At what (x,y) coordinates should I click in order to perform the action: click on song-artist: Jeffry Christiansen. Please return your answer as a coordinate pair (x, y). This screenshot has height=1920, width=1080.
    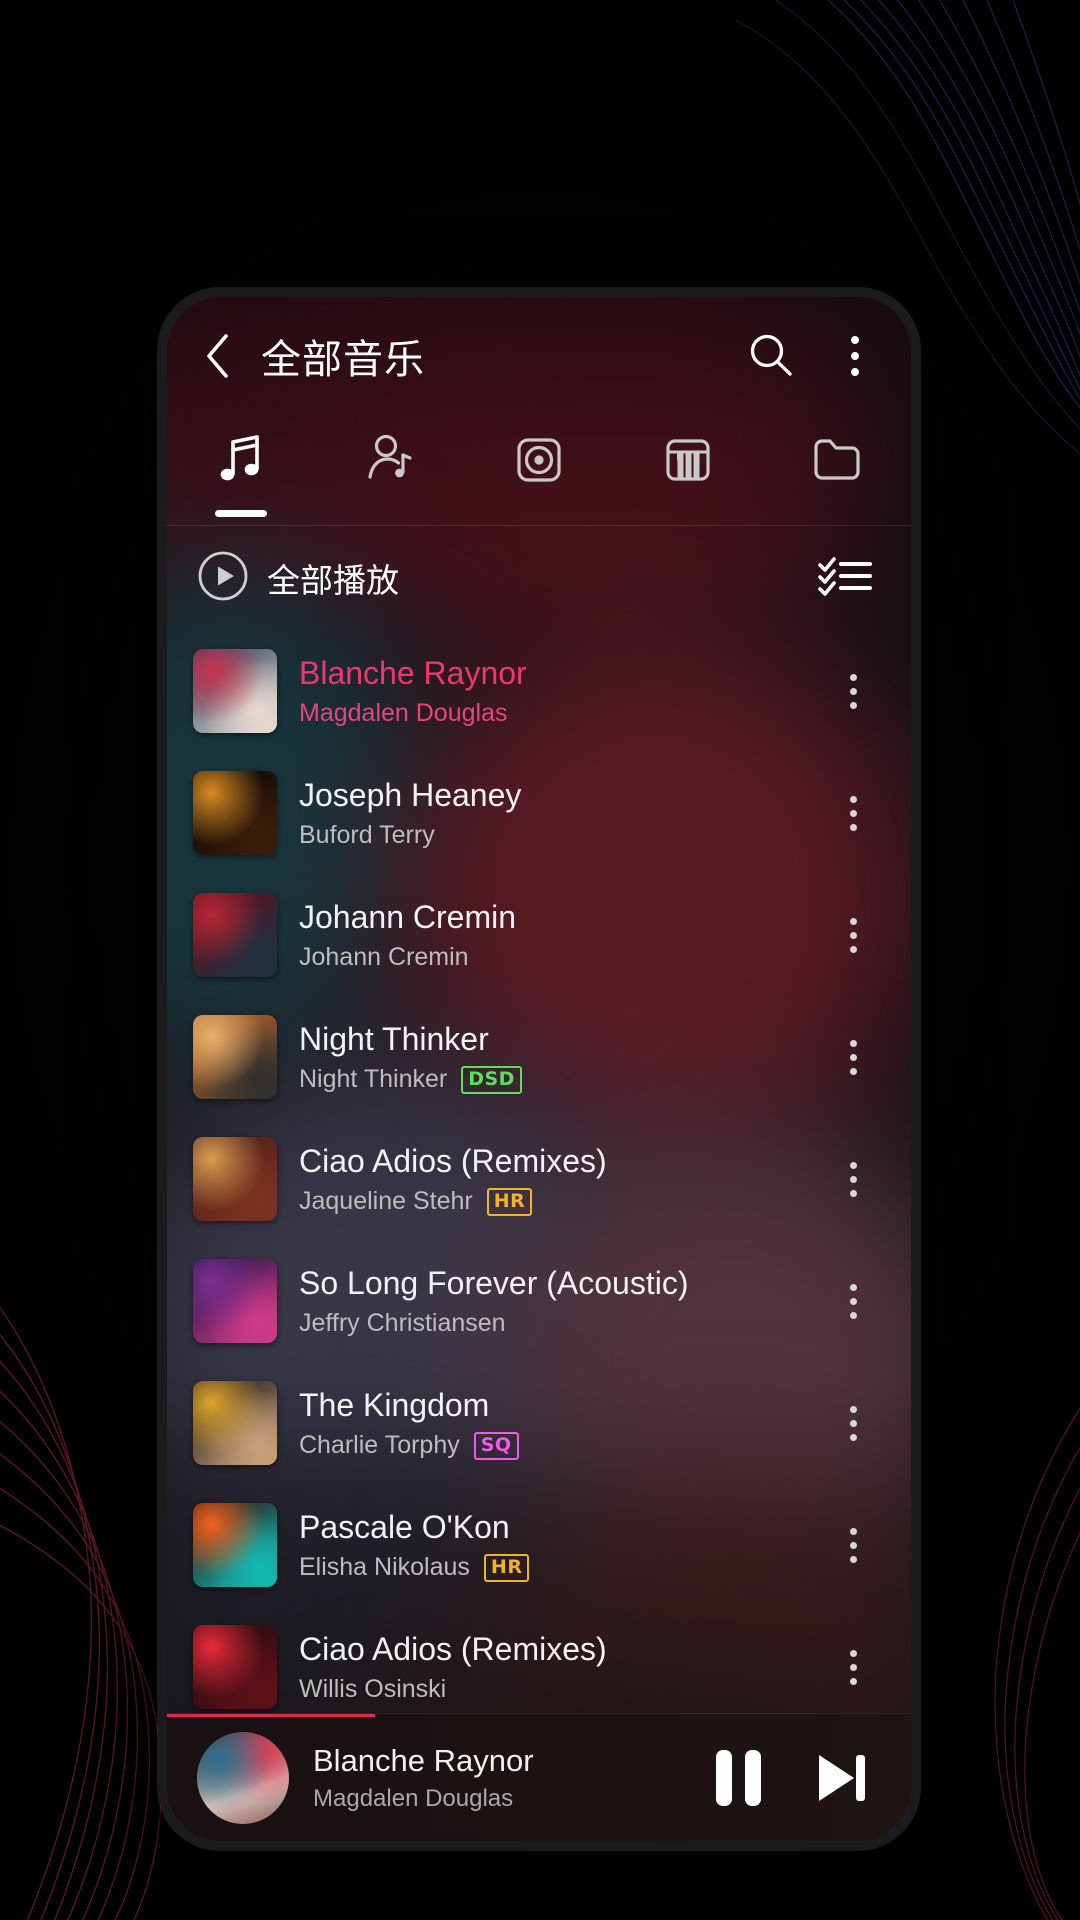
    Looking at the image, I should click on (402, 1323).